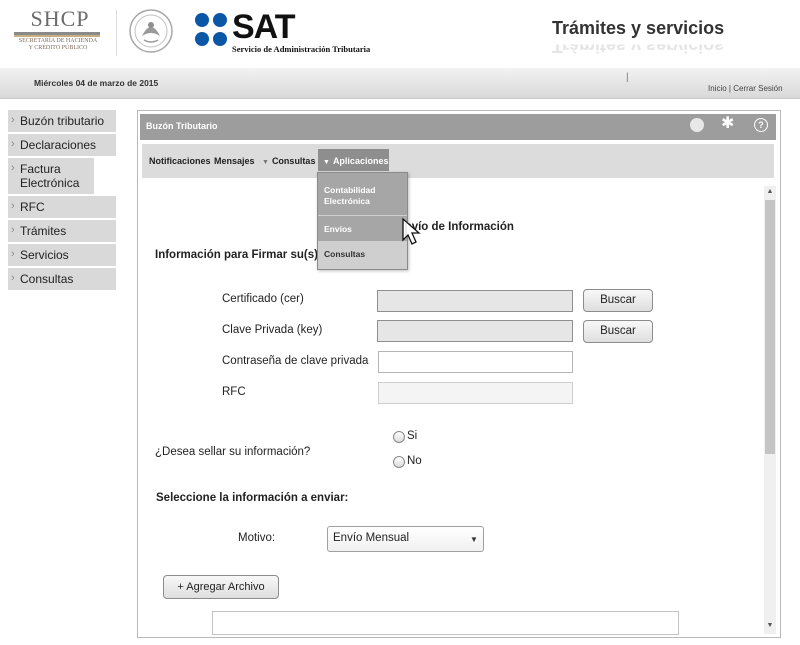  I want to click on dropdown-item-consultas: Consultas, so click(344, 254).